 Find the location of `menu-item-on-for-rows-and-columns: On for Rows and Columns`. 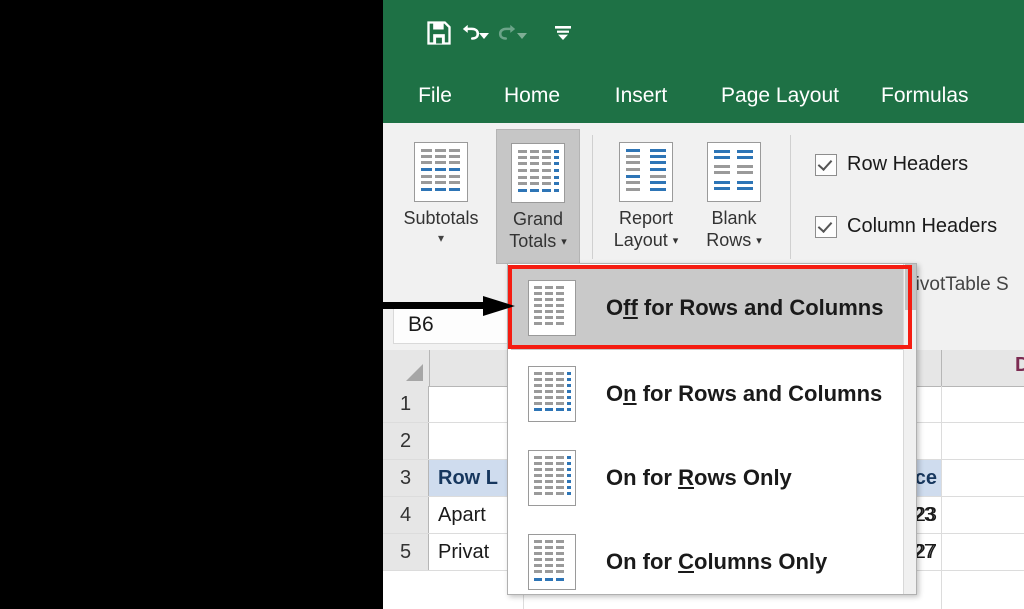

menu-item-on-for-rows-and-columns: On for Rows and Columns is located at coordinates (712, 394).